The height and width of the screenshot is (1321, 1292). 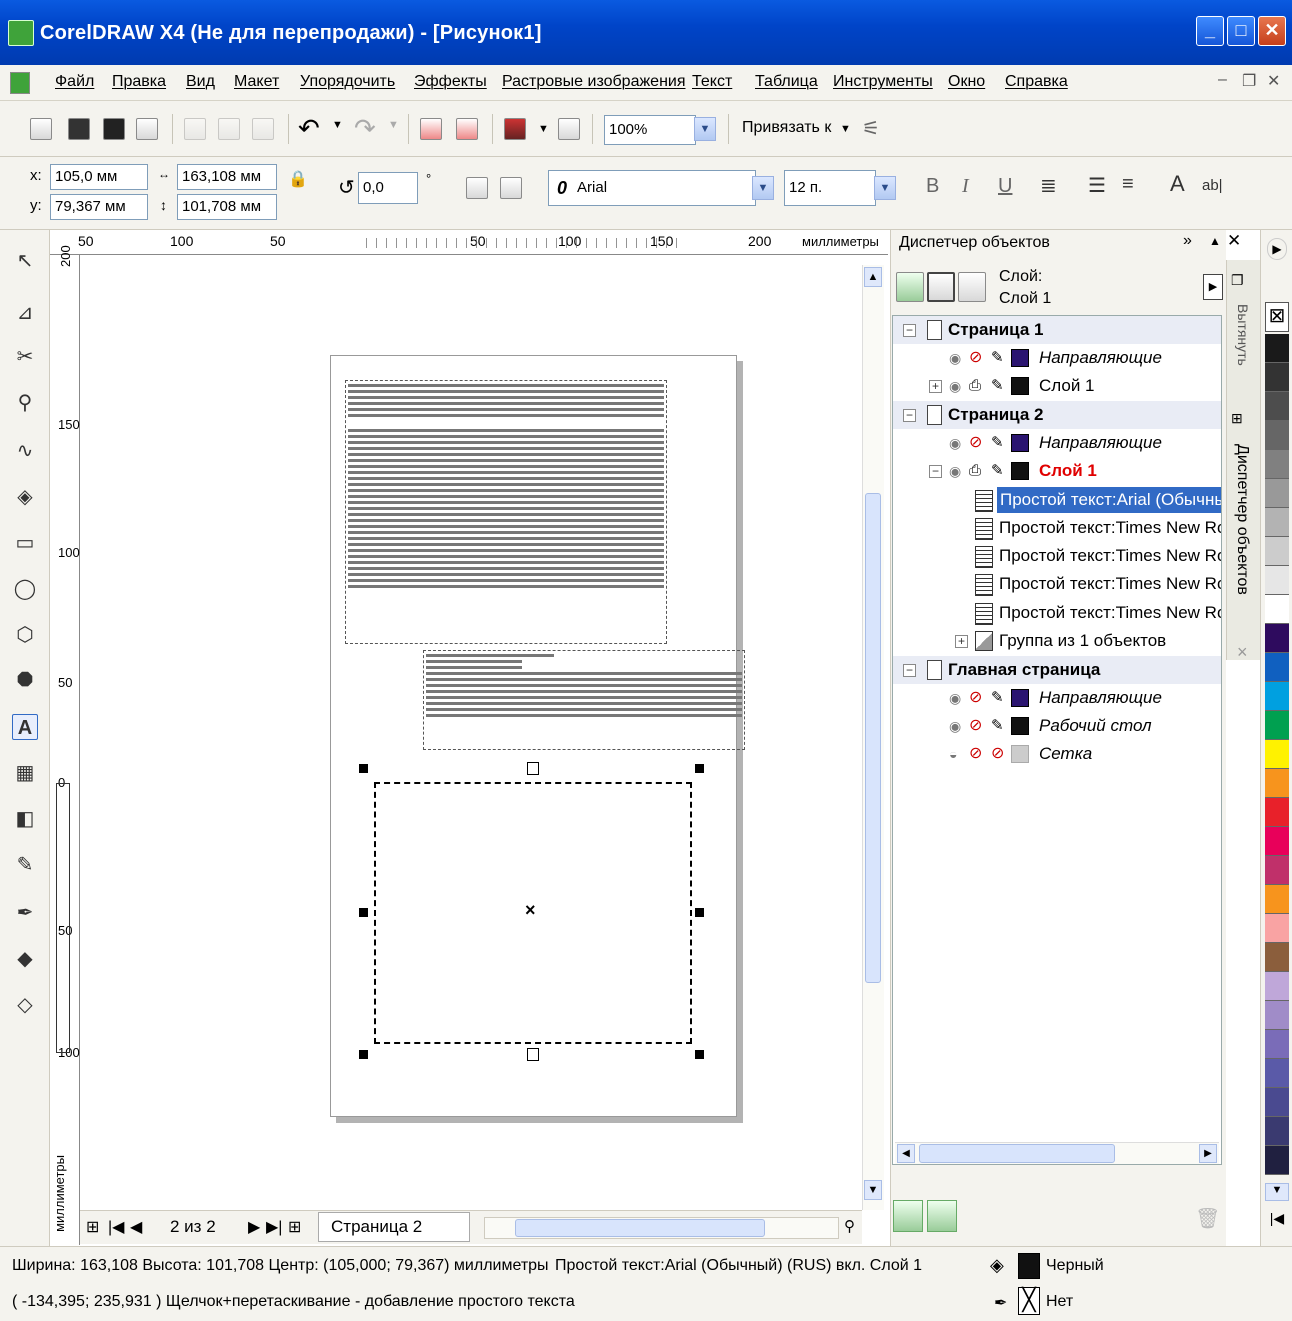 I want to click on fill-color-swatch, so click(x=1029, y=1266).